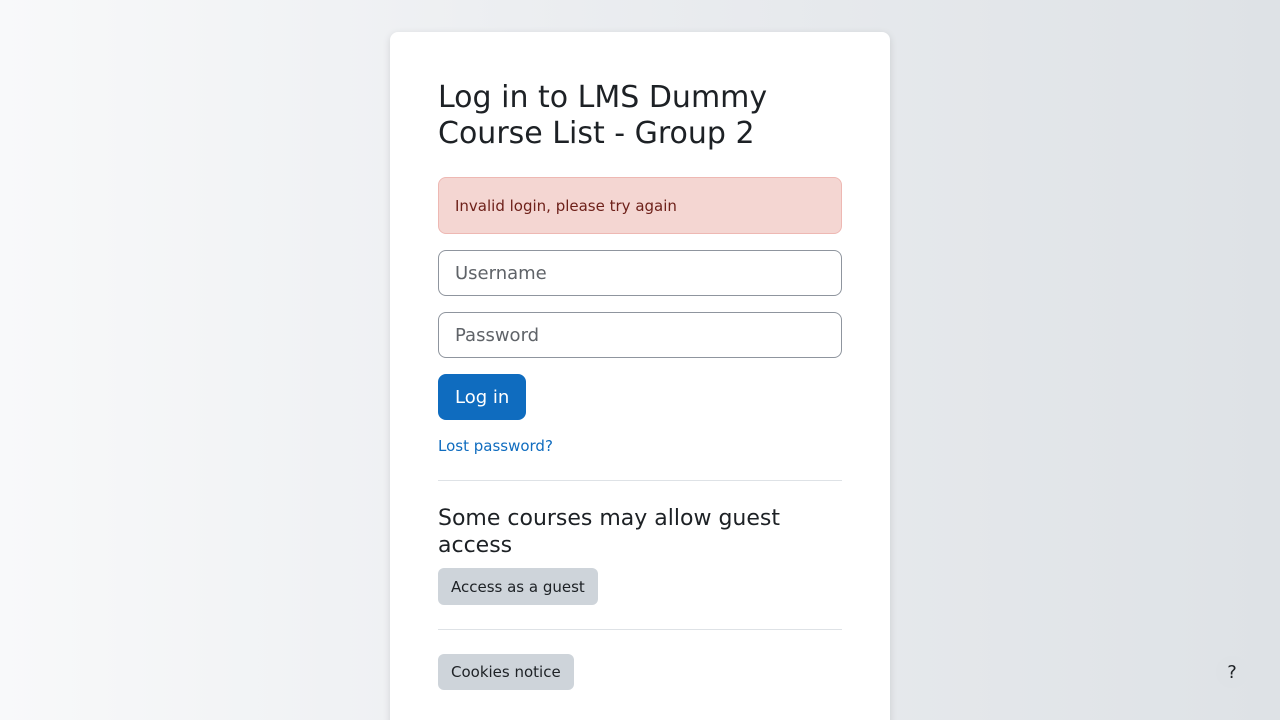 Image resolution: width=1280 pixels, height=720 pixels. What do you see at coordinates (640, 335) in the screenshot?
I see `password-input` at bounding box center [640, 335].